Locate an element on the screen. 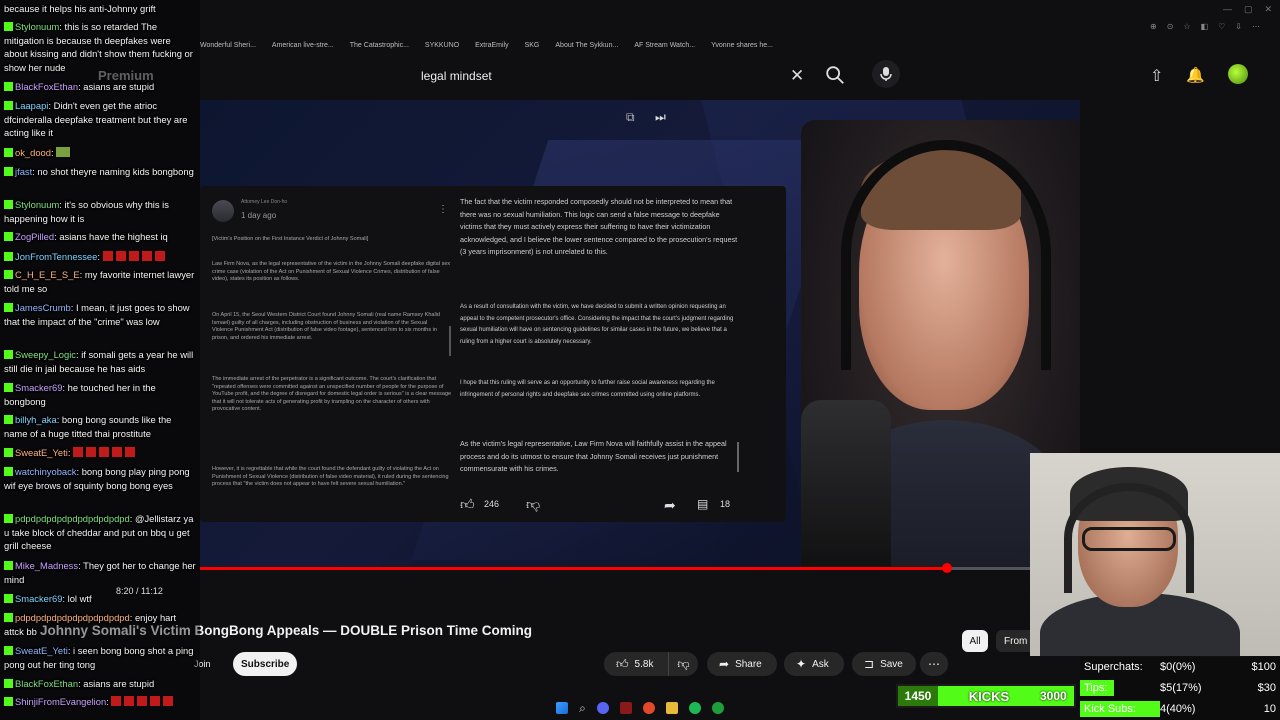 This screenshot has width=1280, height=720. browser-icon is located at coordinates (648, 708).